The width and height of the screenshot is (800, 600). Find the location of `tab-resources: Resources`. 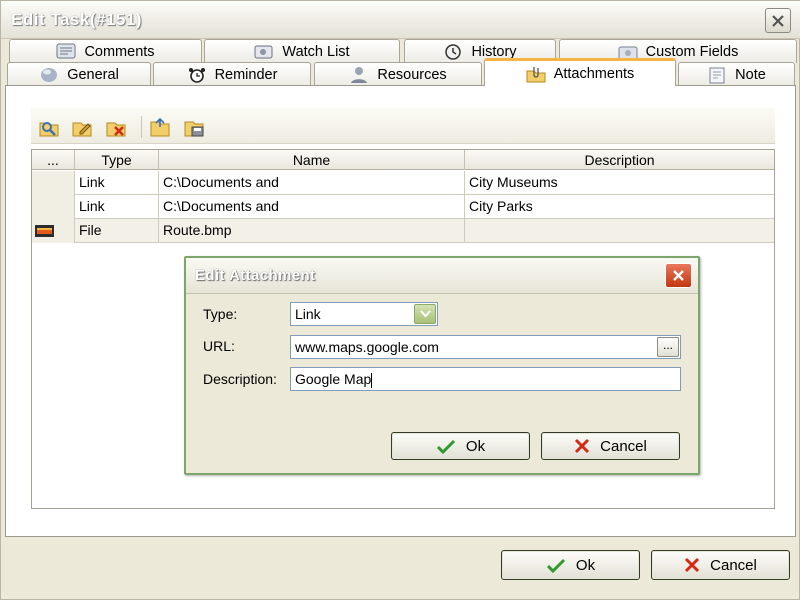

tab-resources: Resources is located at coordinates (398, 74).